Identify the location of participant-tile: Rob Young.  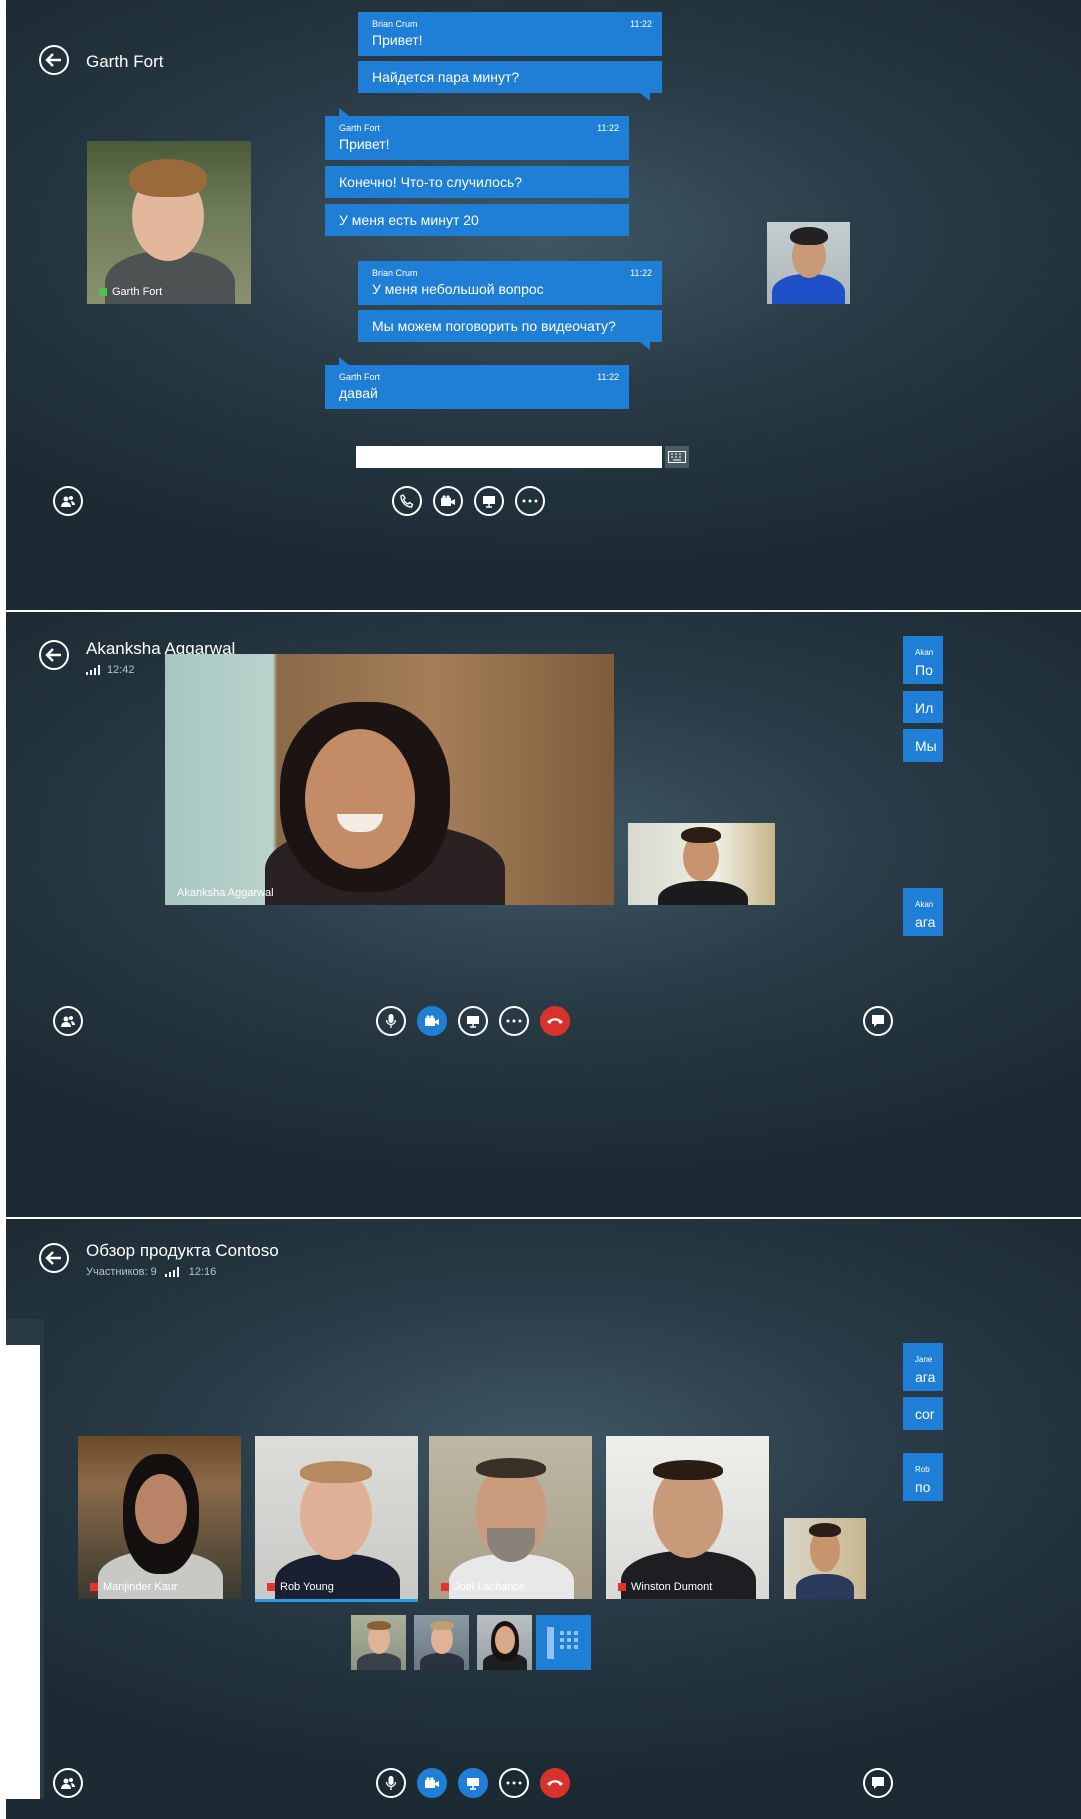
(336, 1517).